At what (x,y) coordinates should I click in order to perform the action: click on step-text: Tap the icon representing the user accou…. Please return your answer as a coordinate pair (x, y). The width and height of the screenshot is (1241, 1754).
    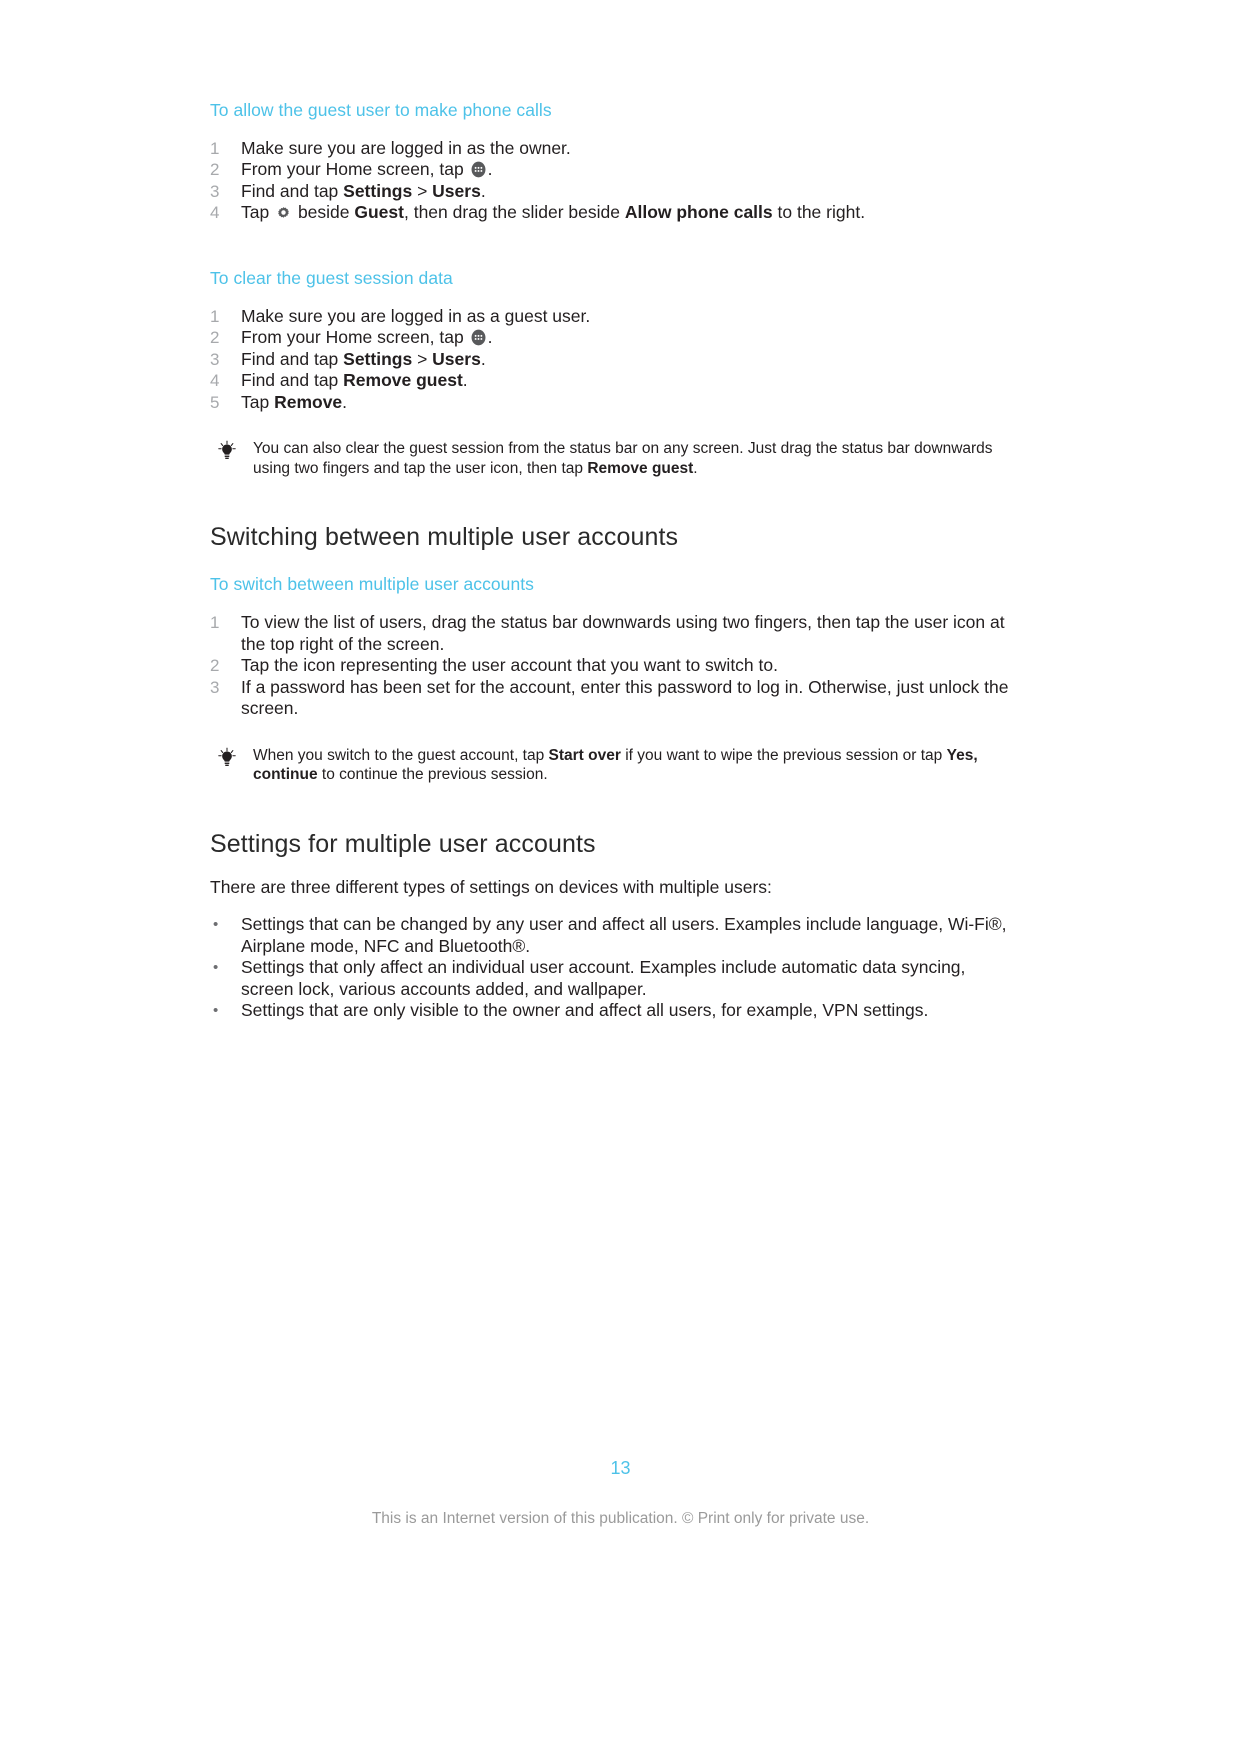
    Looking at the image, I should click on (509, 665).